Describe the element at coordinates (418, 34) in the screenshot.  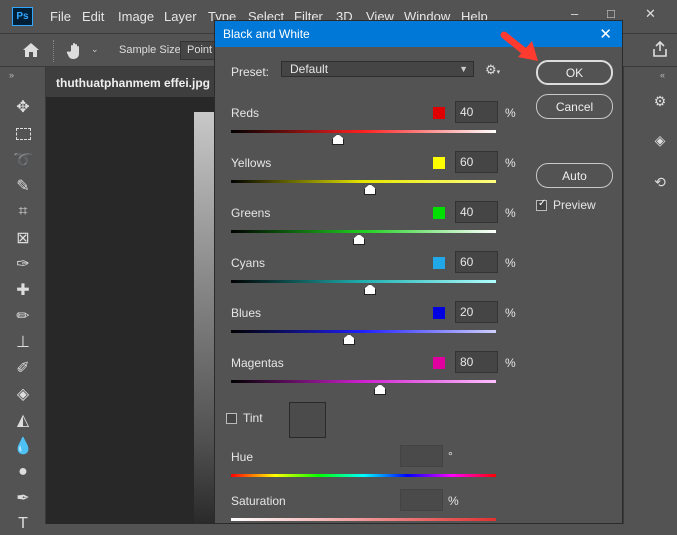
I see `dialog-title: Black and White` at that location.